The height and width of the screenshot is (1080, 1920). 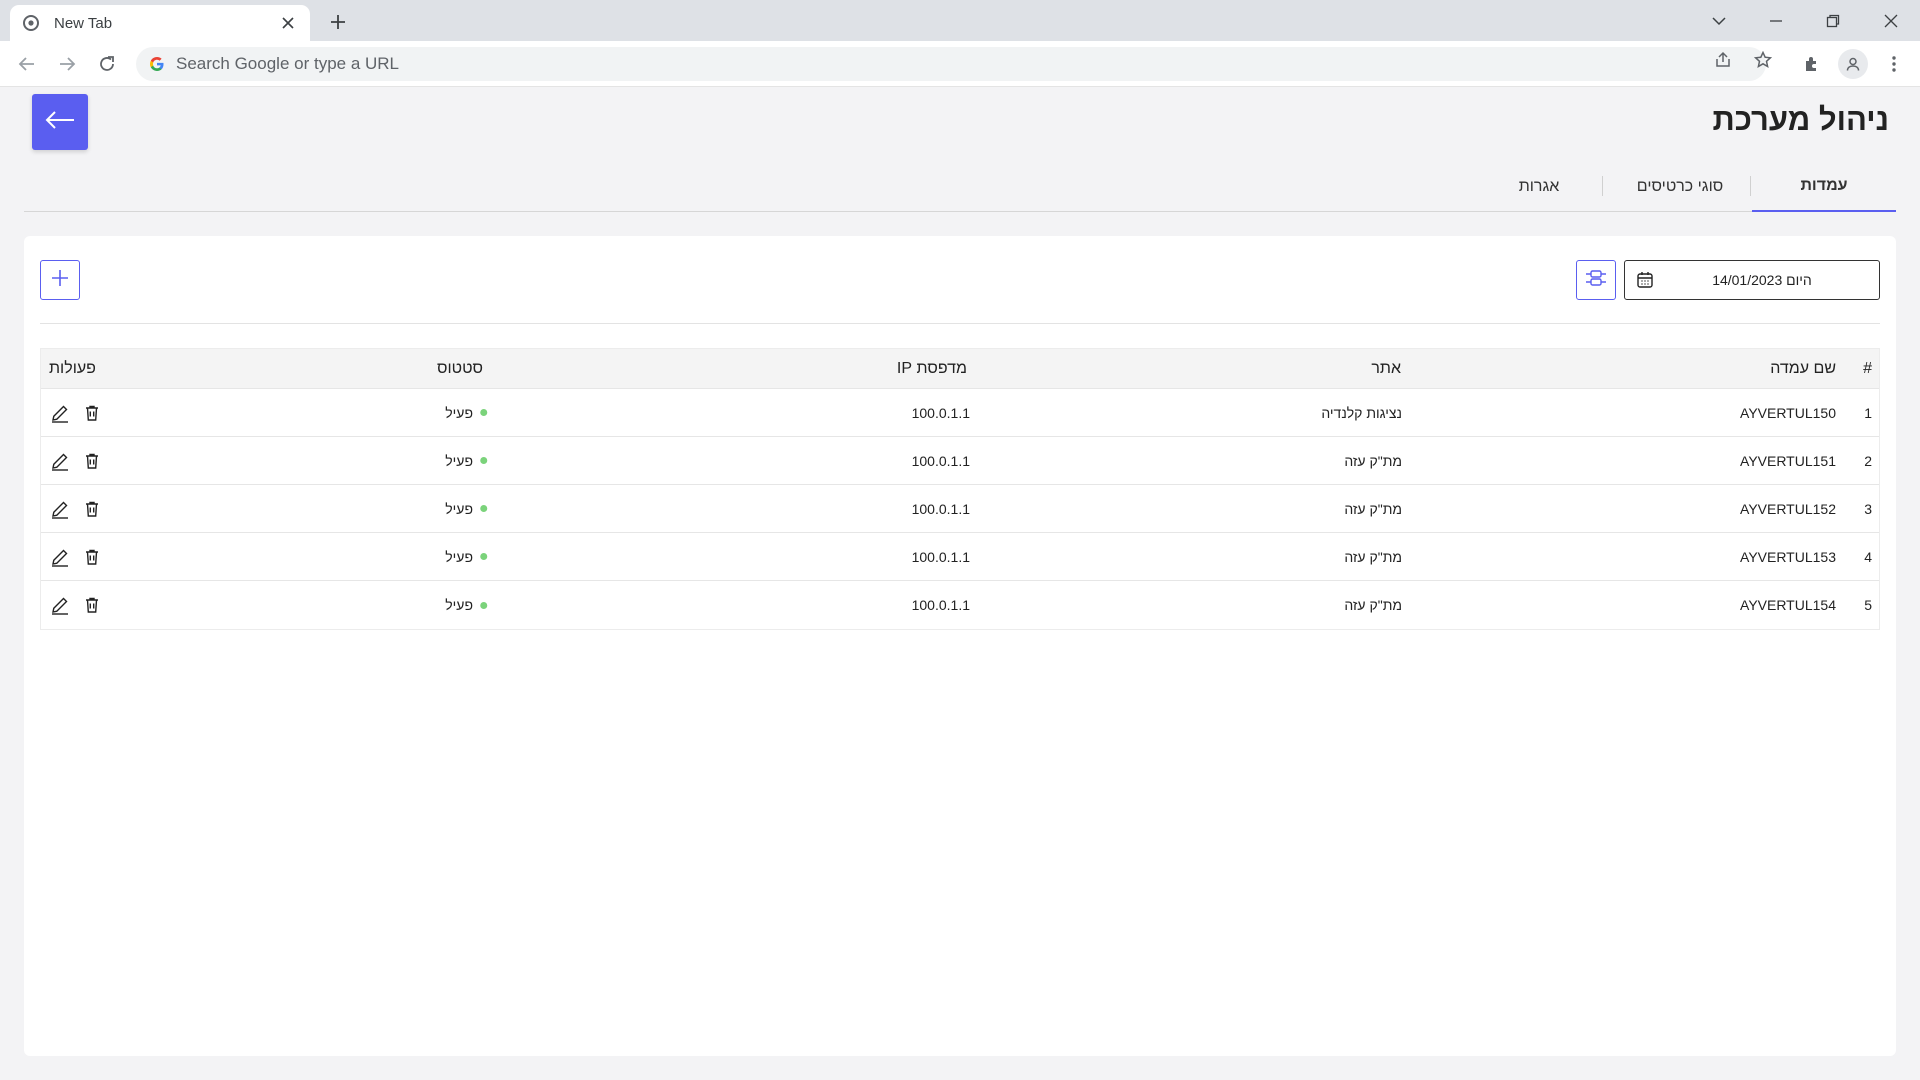 I want to click on forward-arrow-icon, so click(x=67, y=64).